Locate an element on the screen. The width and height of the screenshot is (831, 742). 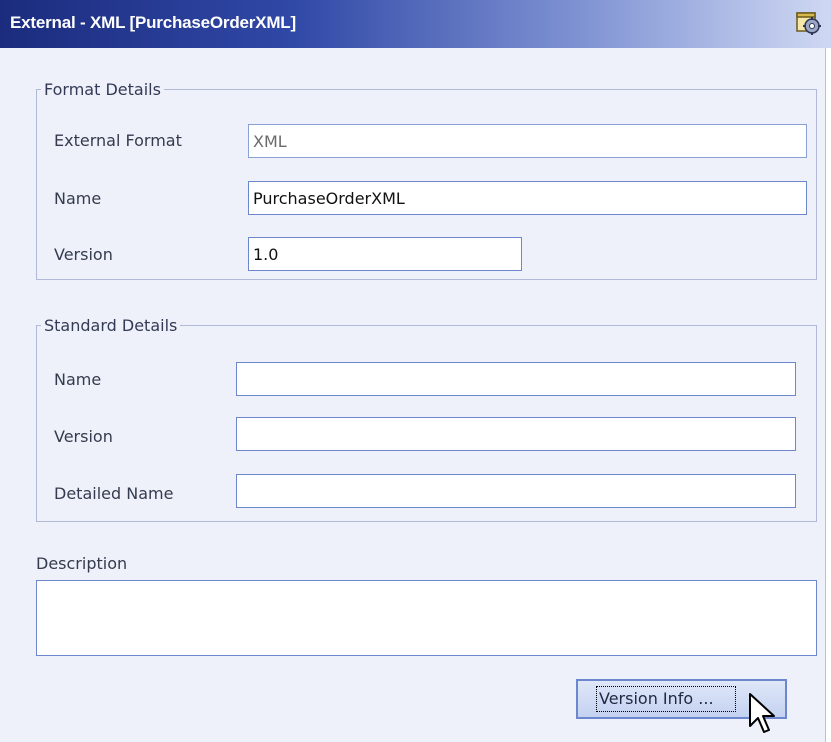
standard-version-field is located at coordinates (516, 434).